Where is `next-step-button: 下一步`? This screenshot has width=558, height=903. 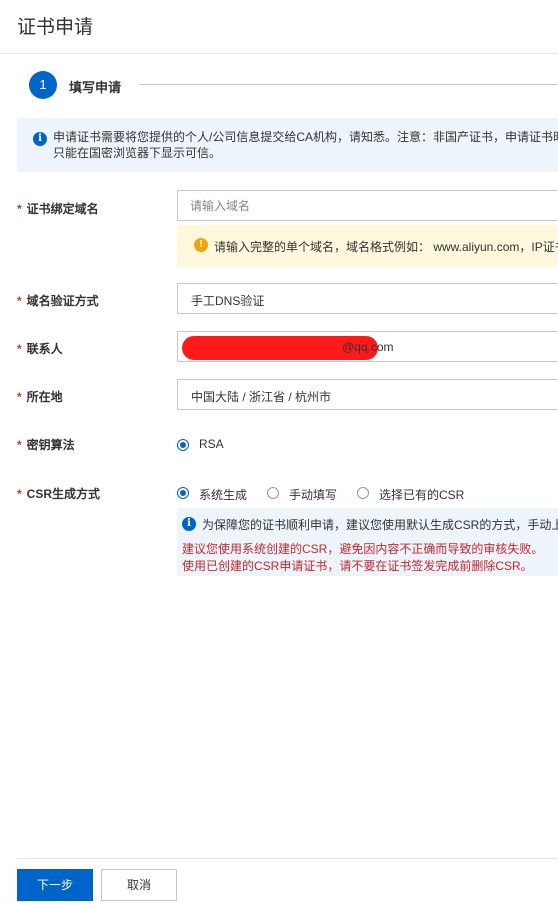 next-step-button: 下一步 is located at coordinates (55, 885).